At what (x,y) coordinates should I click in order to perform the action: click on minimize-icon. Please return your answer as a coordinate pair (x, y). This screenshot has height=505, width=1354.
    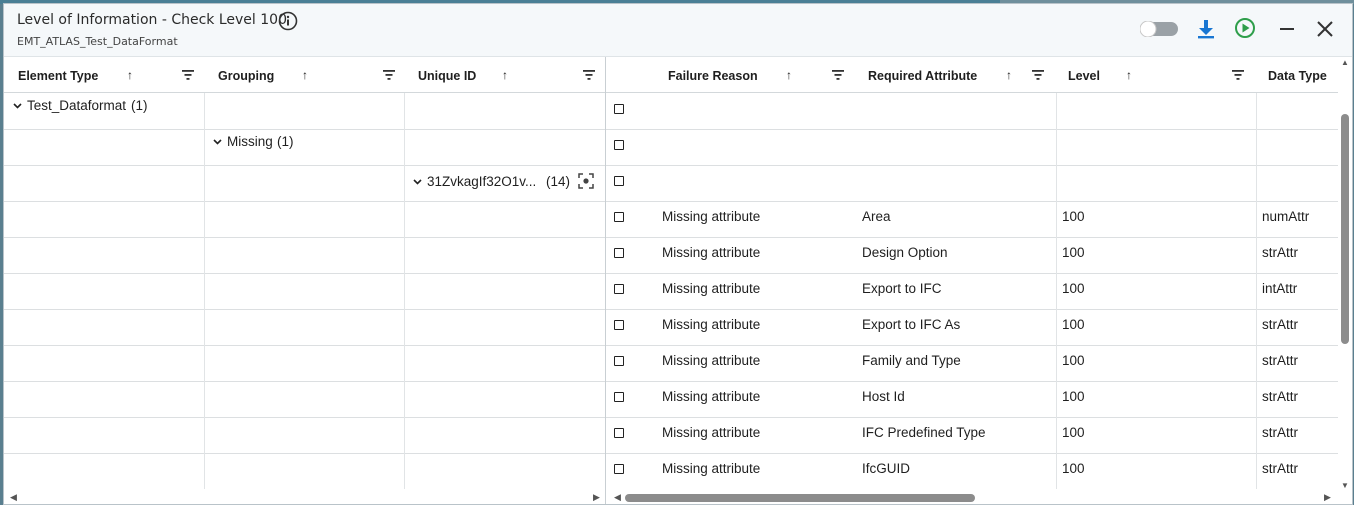
    Looking at the image, I should click on (1287, 29).